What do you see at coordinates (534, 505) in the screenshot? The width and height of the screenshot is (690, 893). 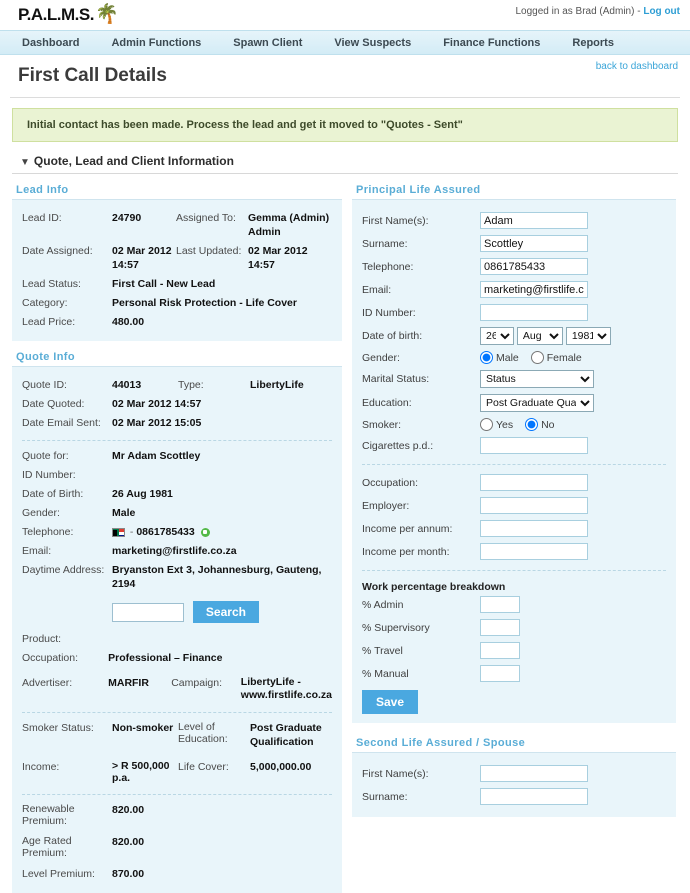 I see `employer-input` at bounding box center [534, 505].